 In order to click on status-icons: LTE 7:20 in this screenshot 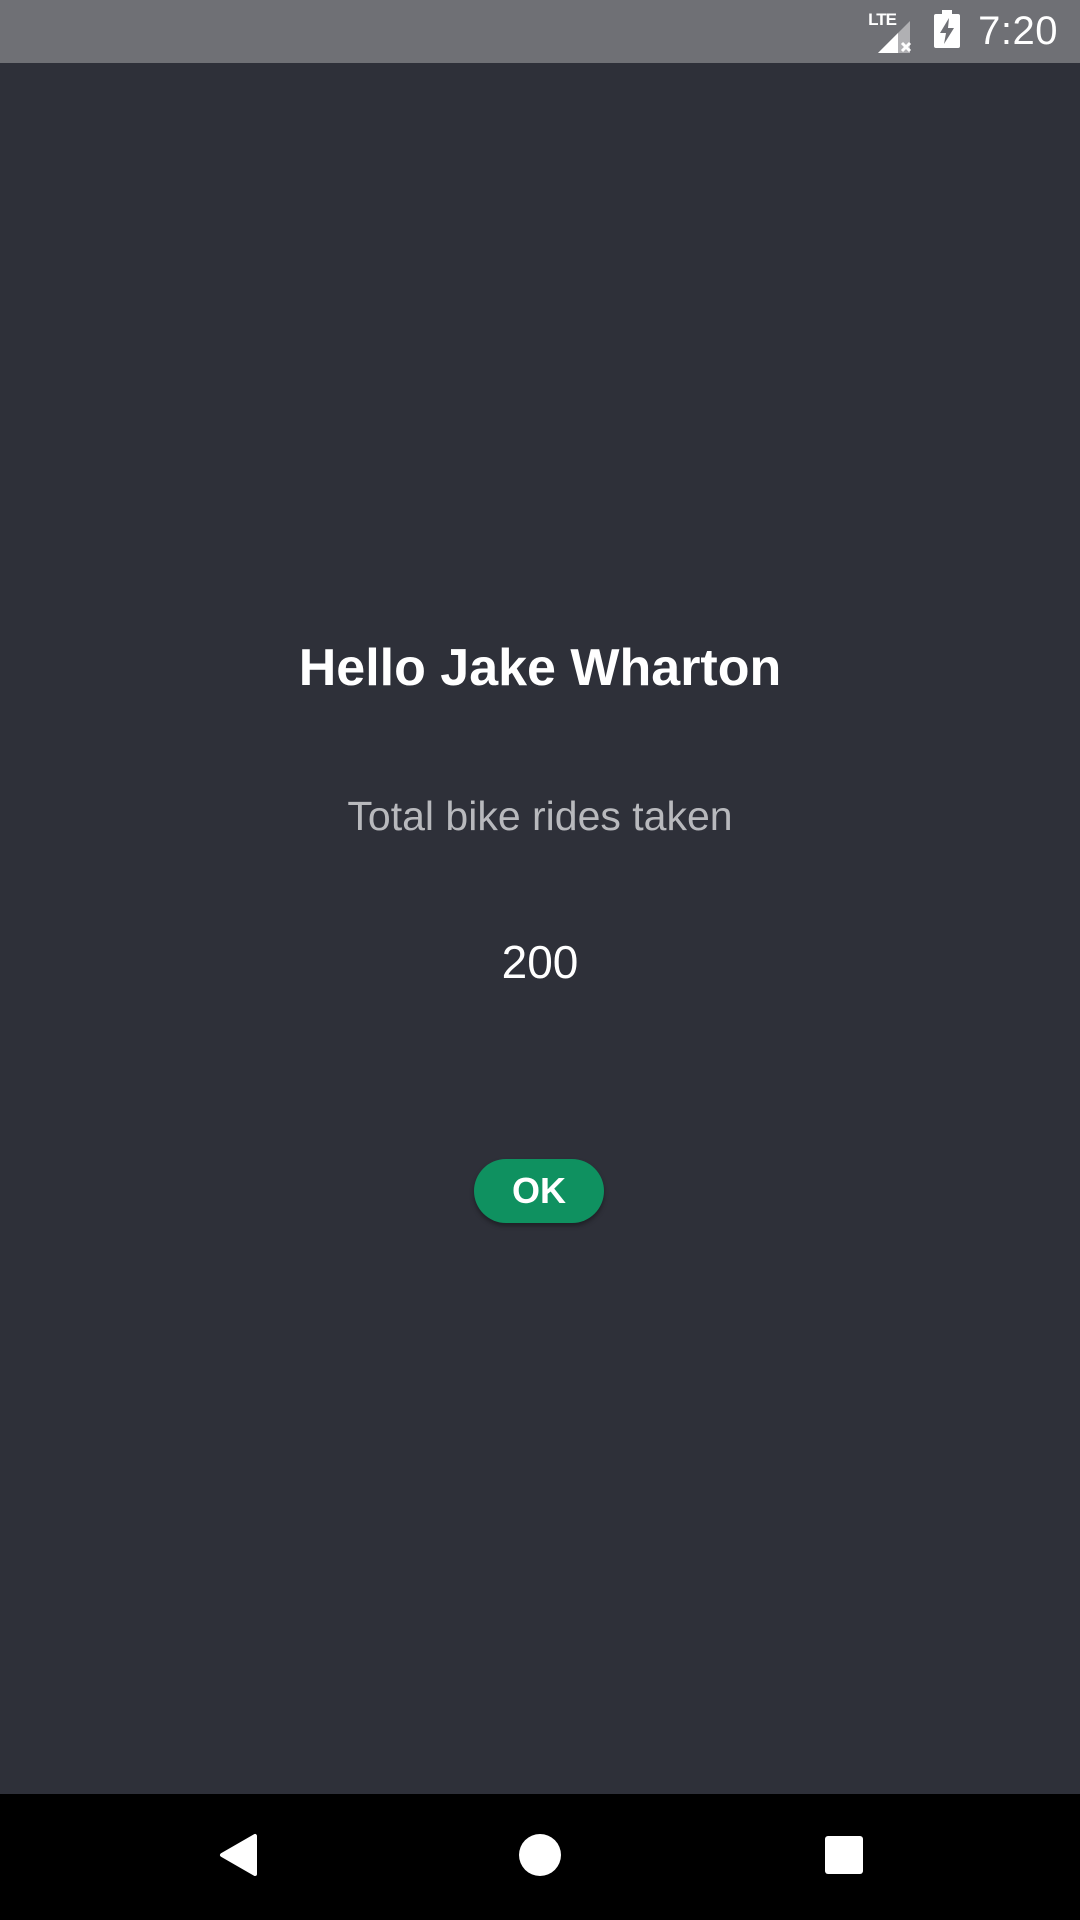, I will do `click(963, 31)`.